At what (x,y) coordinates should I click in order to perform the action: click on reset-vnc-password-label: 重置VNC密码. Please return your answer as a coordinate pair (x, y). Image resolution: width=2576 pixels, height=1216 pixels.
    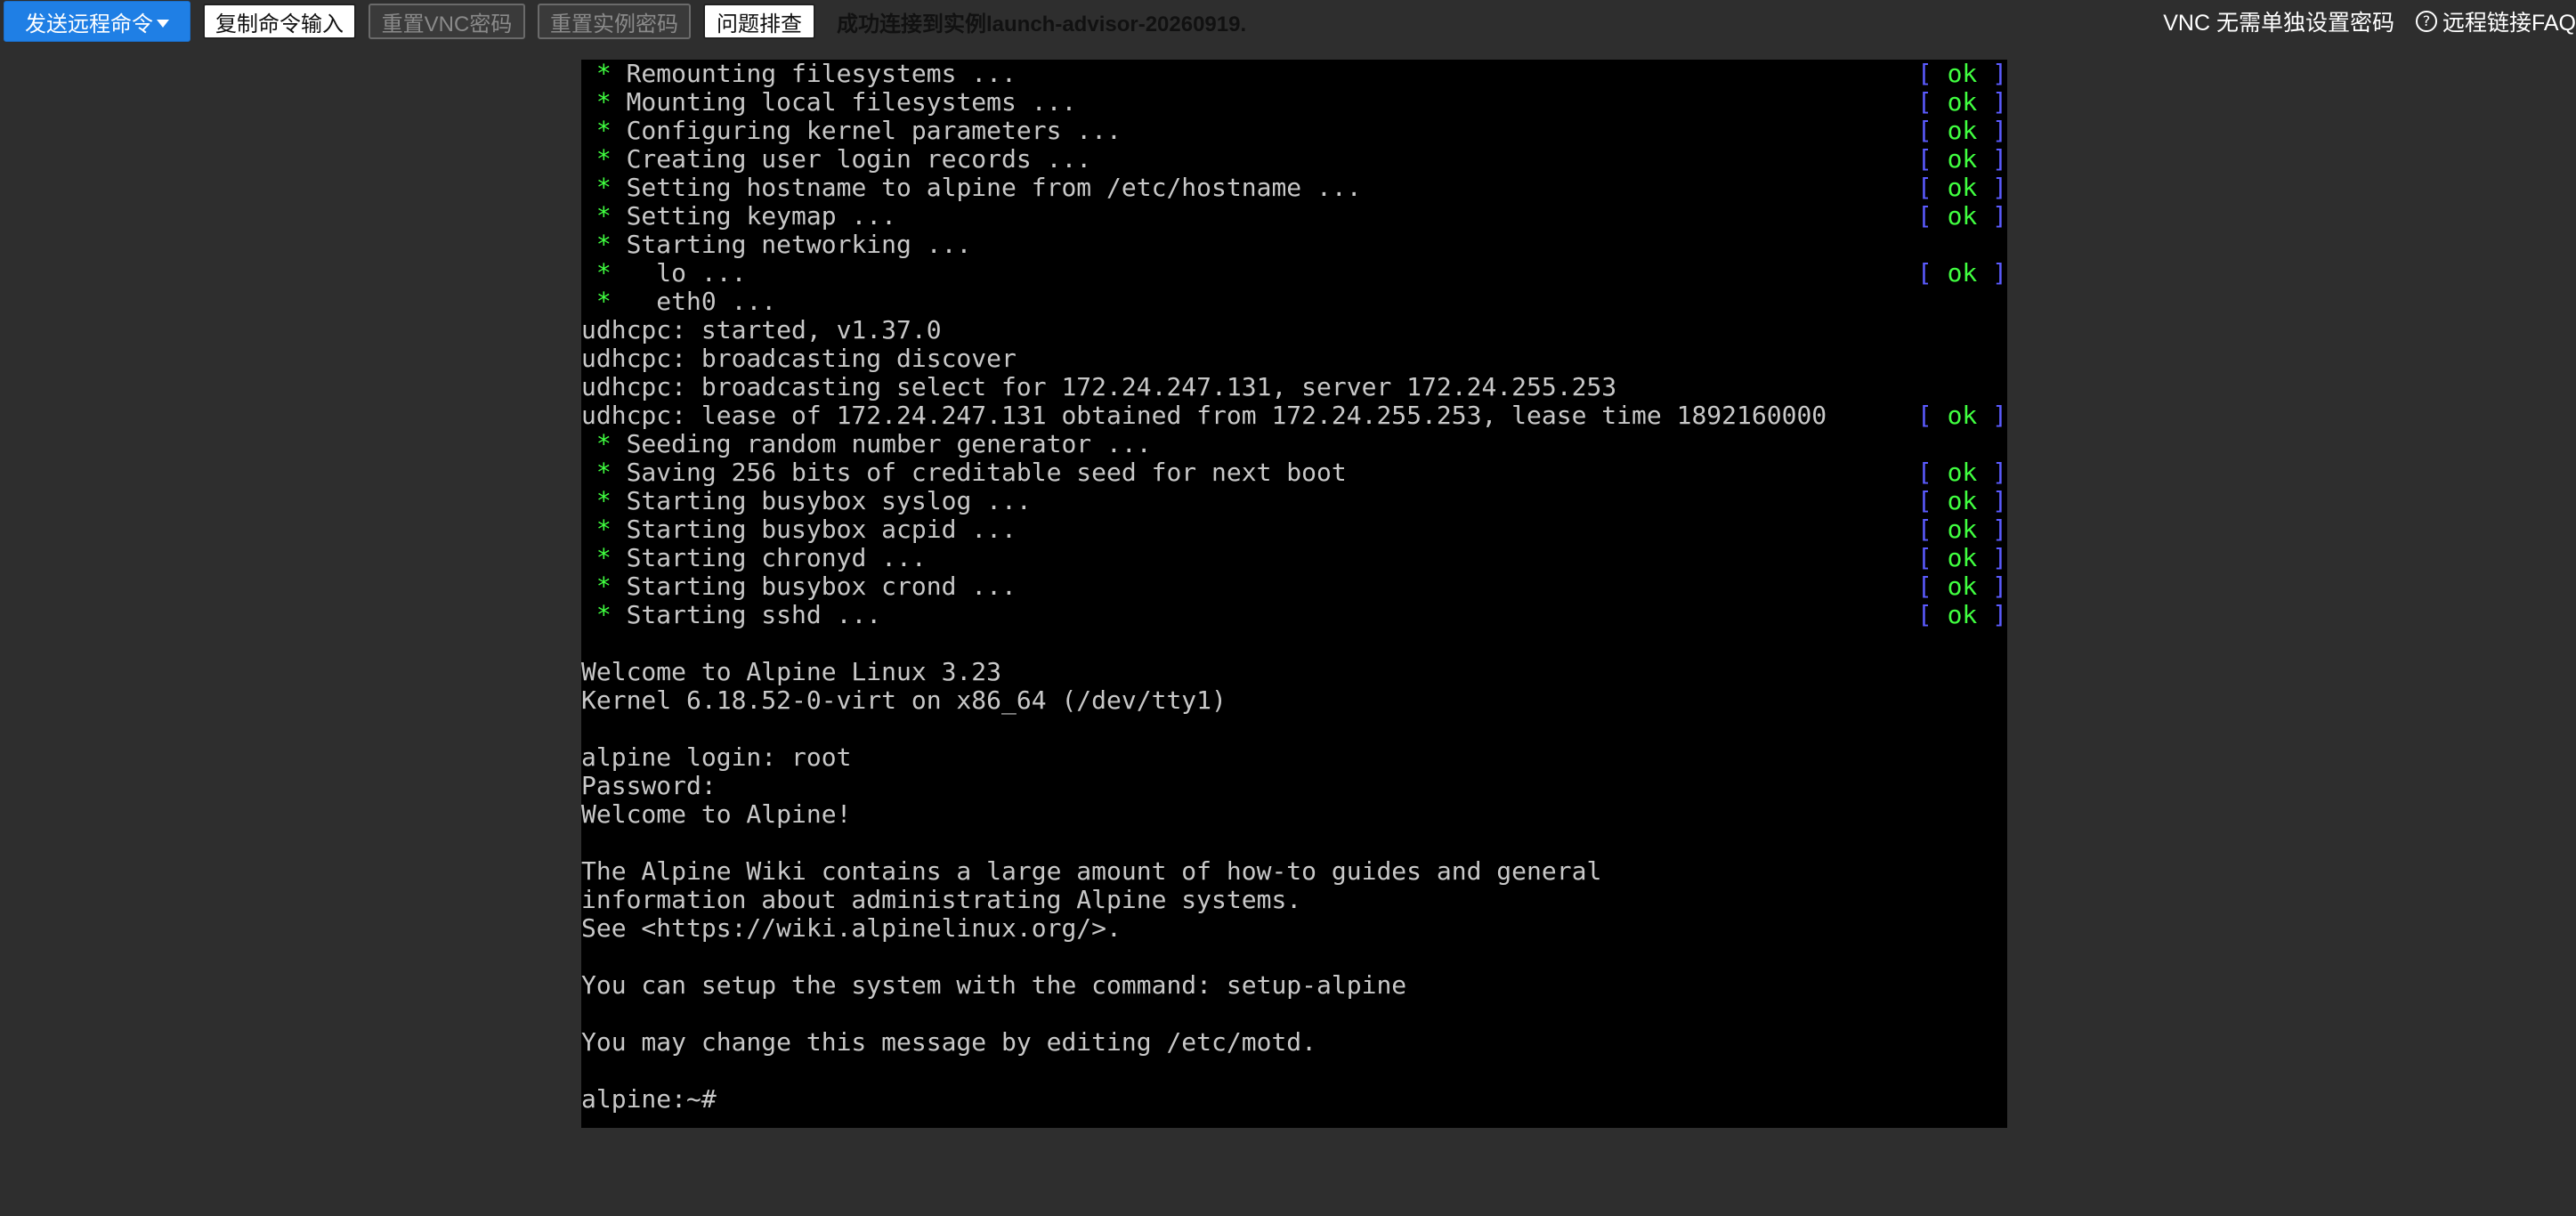
    Looking at the image, I should click on (447, 24).